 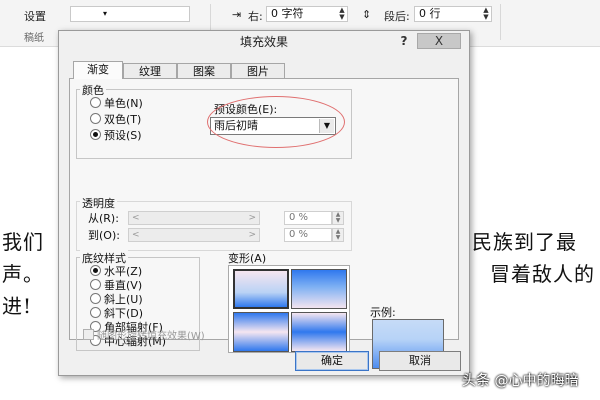 I want to click on variants-label: 变形(A), so click(x=247, y=258).